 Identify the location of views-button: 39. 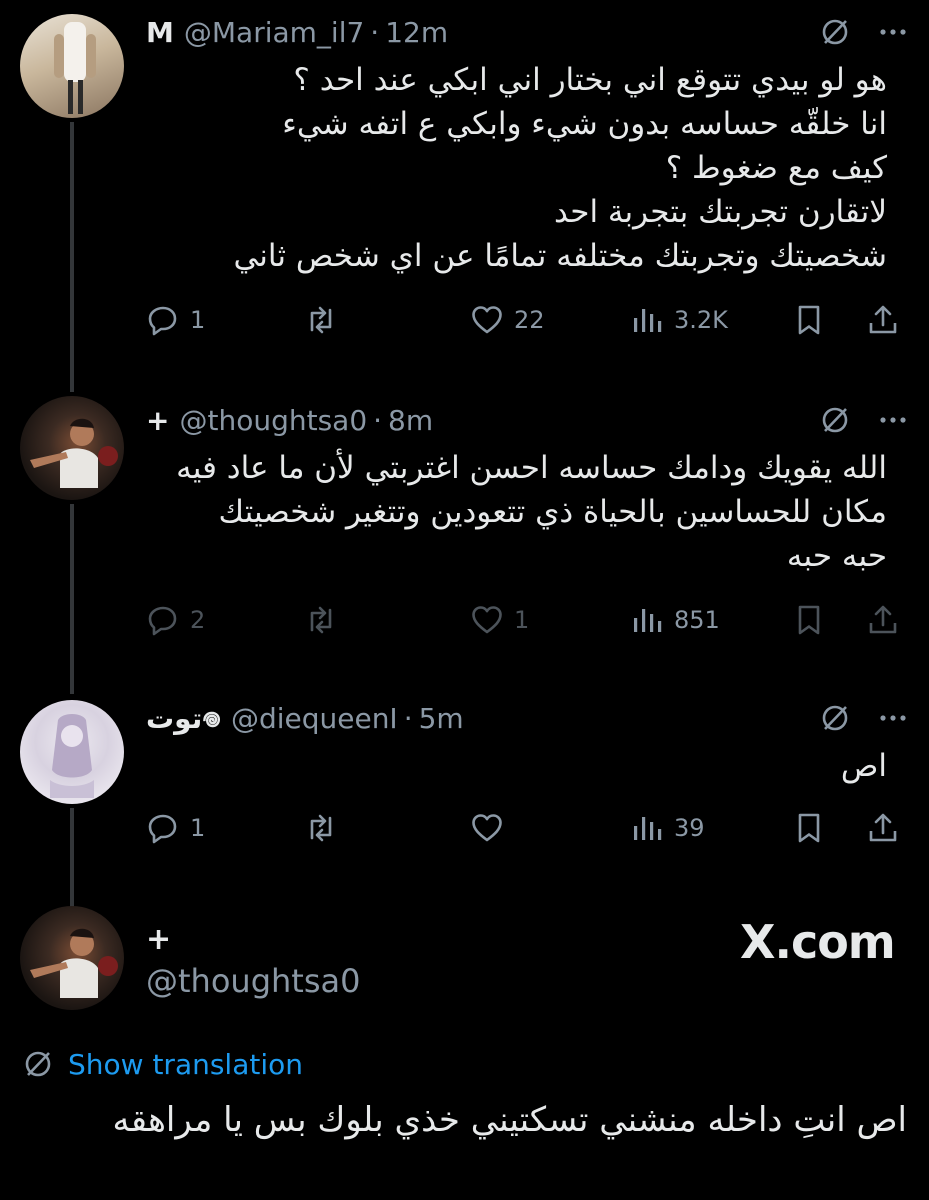
(667, 828).